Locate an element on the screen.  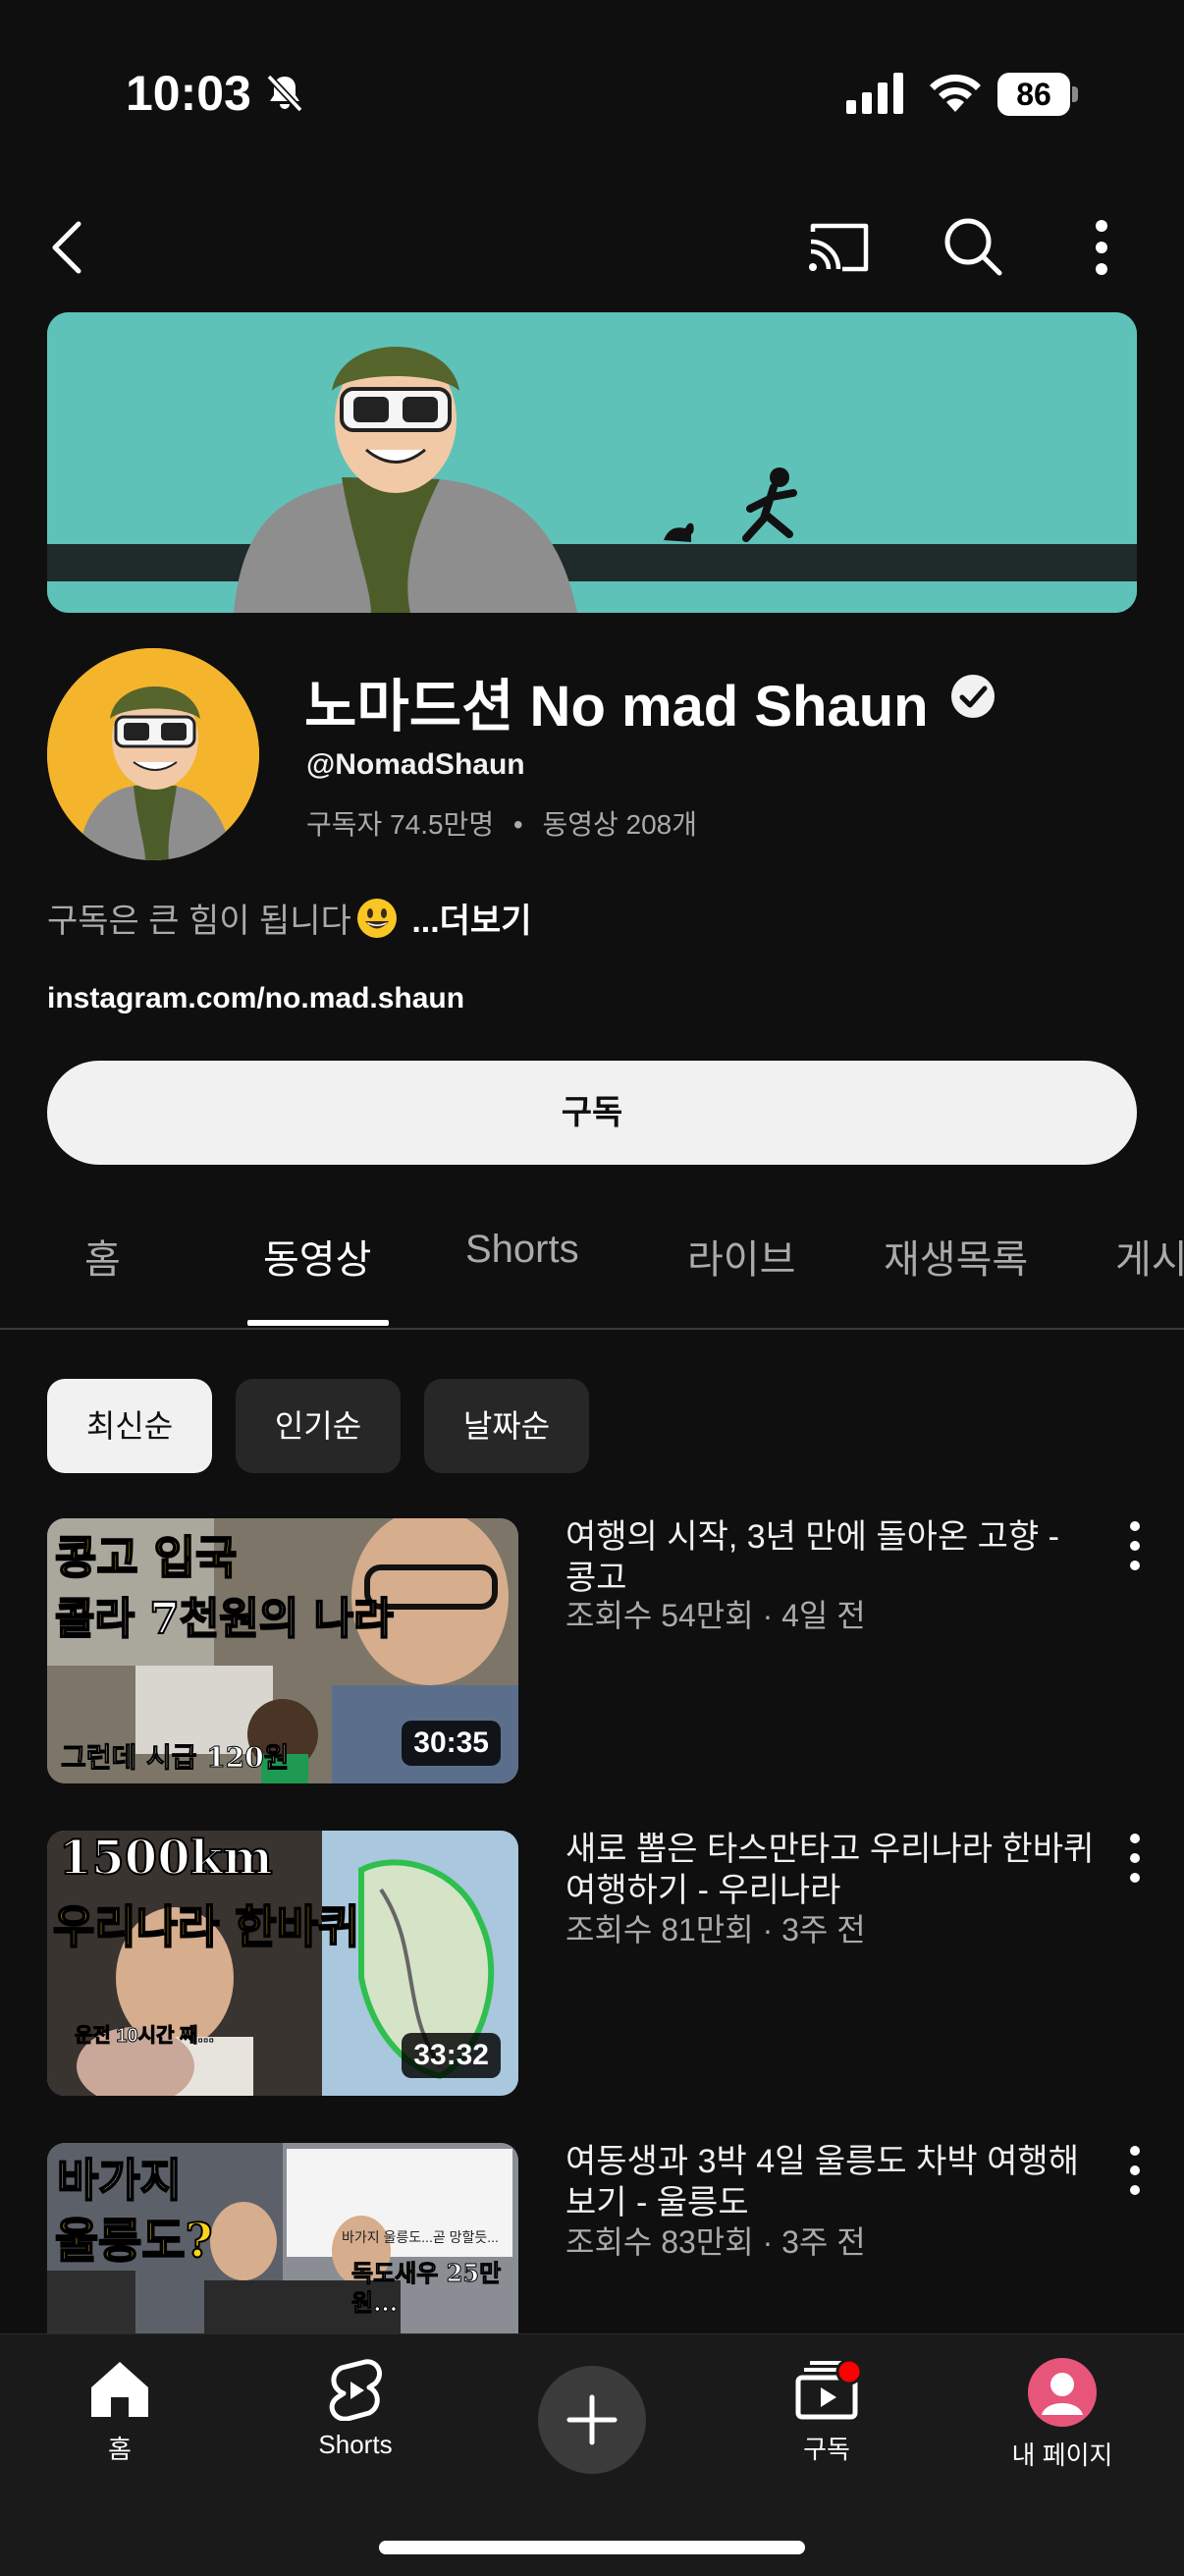
video-thumbnail: 1500km 우리나라 한바퀴 운전 10시간 째... 33:32 is located at coordinates (282, 1964).